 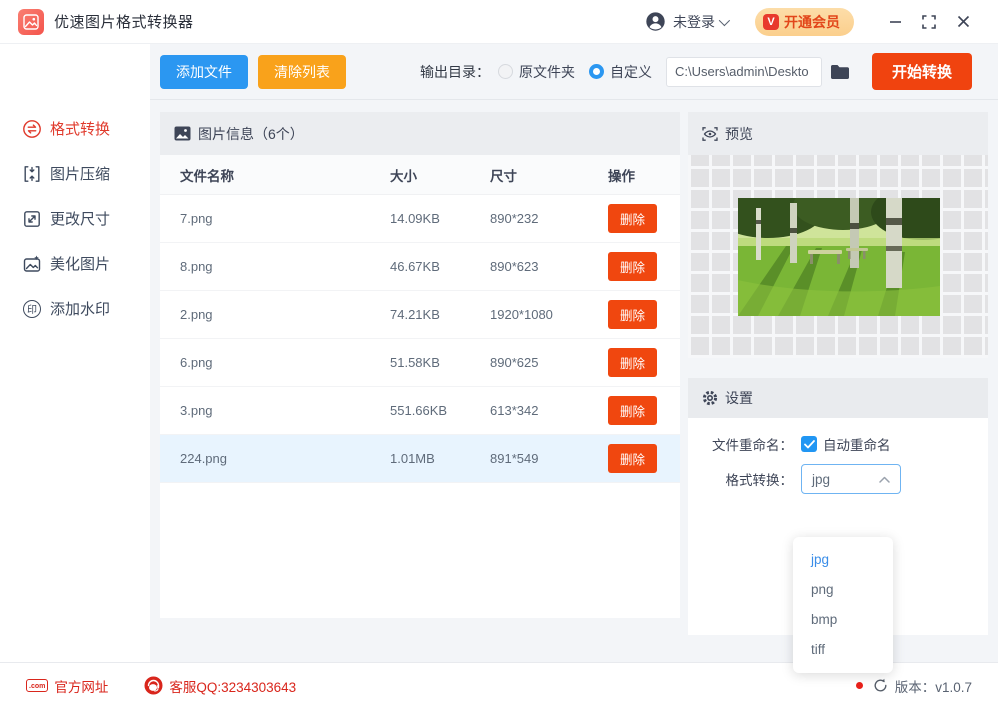 I want to click on format-dropdown-menu: jpg png bmp tiff, so click(x=843, y=605).